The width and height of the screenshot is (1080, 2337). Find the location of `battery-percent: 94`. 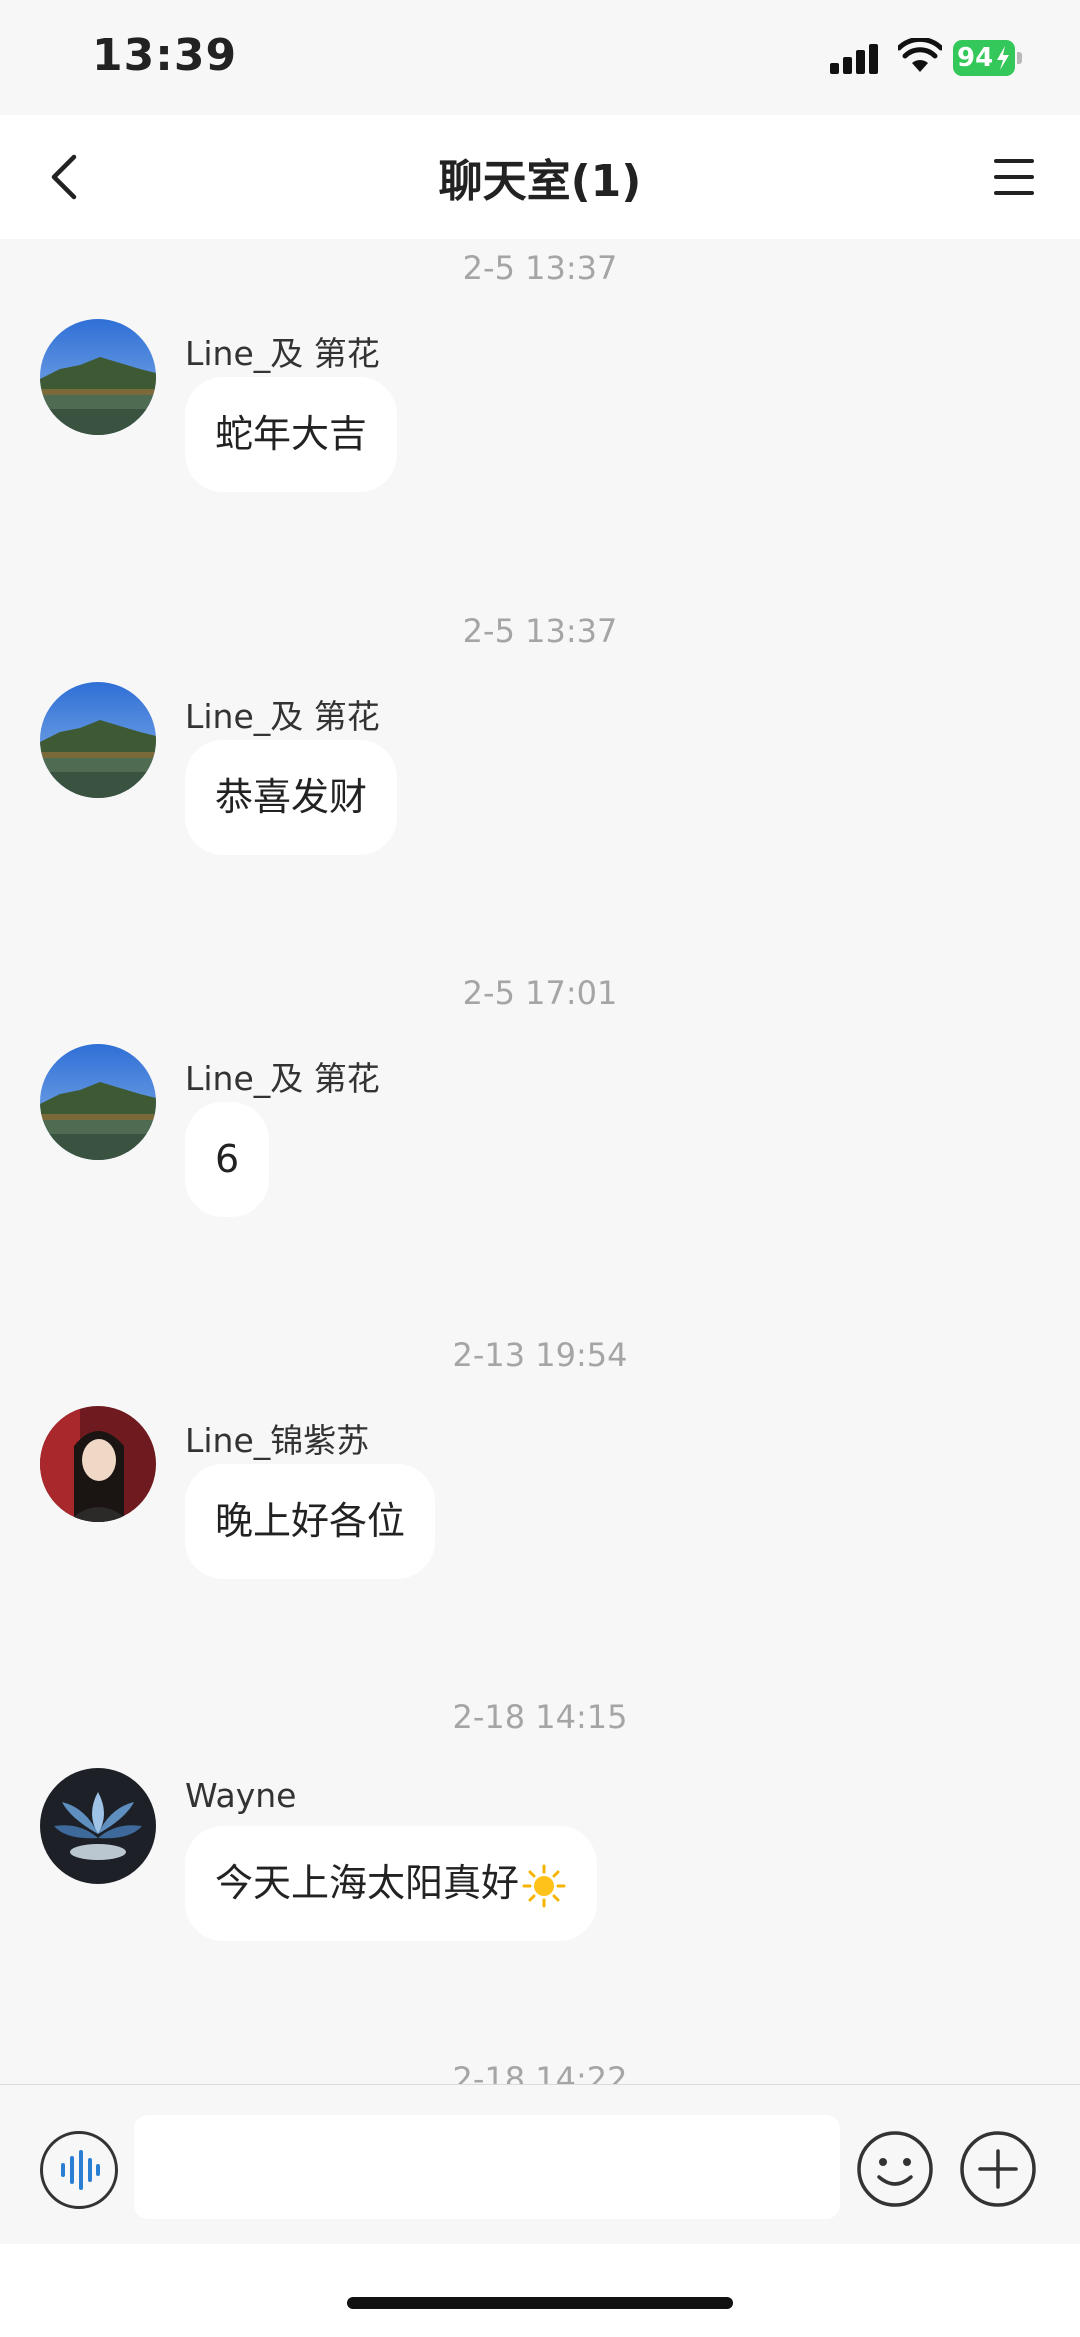

battery-percent: 94 is located at coordinates (975, 58).